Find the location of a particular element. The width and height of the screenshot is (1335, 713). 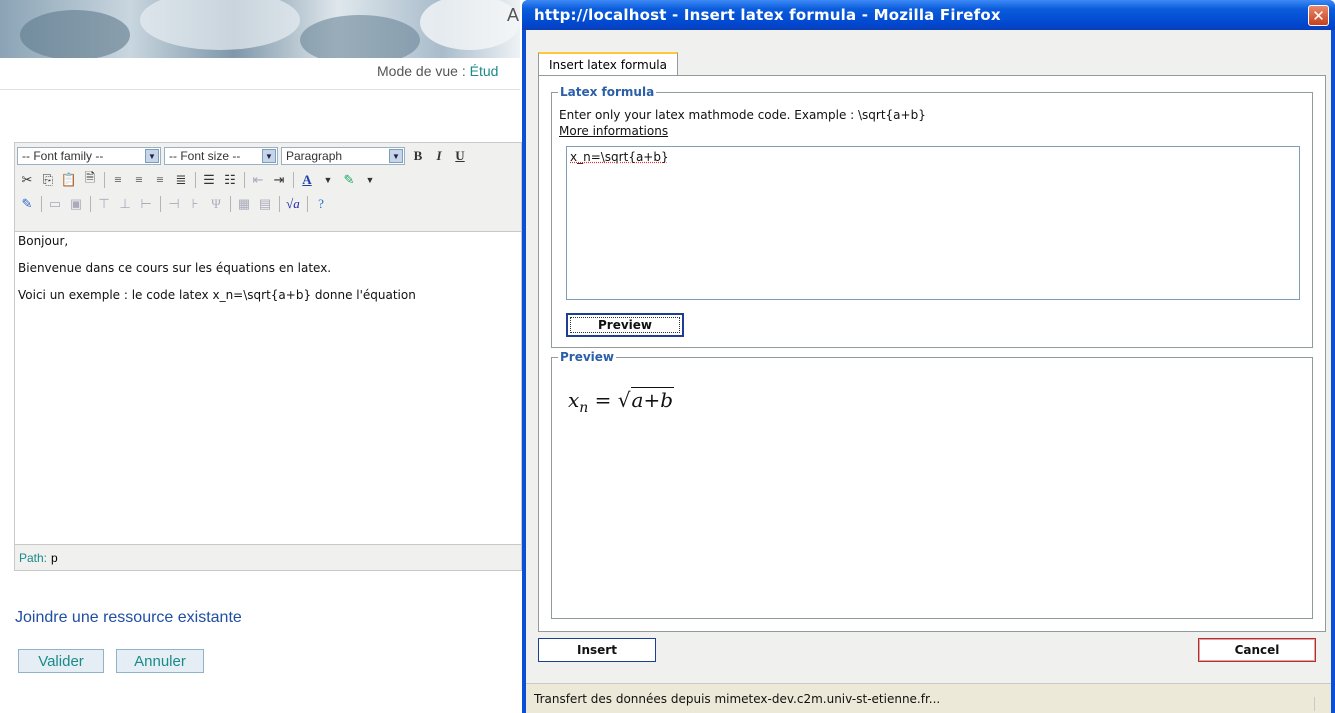

attach-resource-link: Joindre une ressource existante is located at coordinates (128, 618).